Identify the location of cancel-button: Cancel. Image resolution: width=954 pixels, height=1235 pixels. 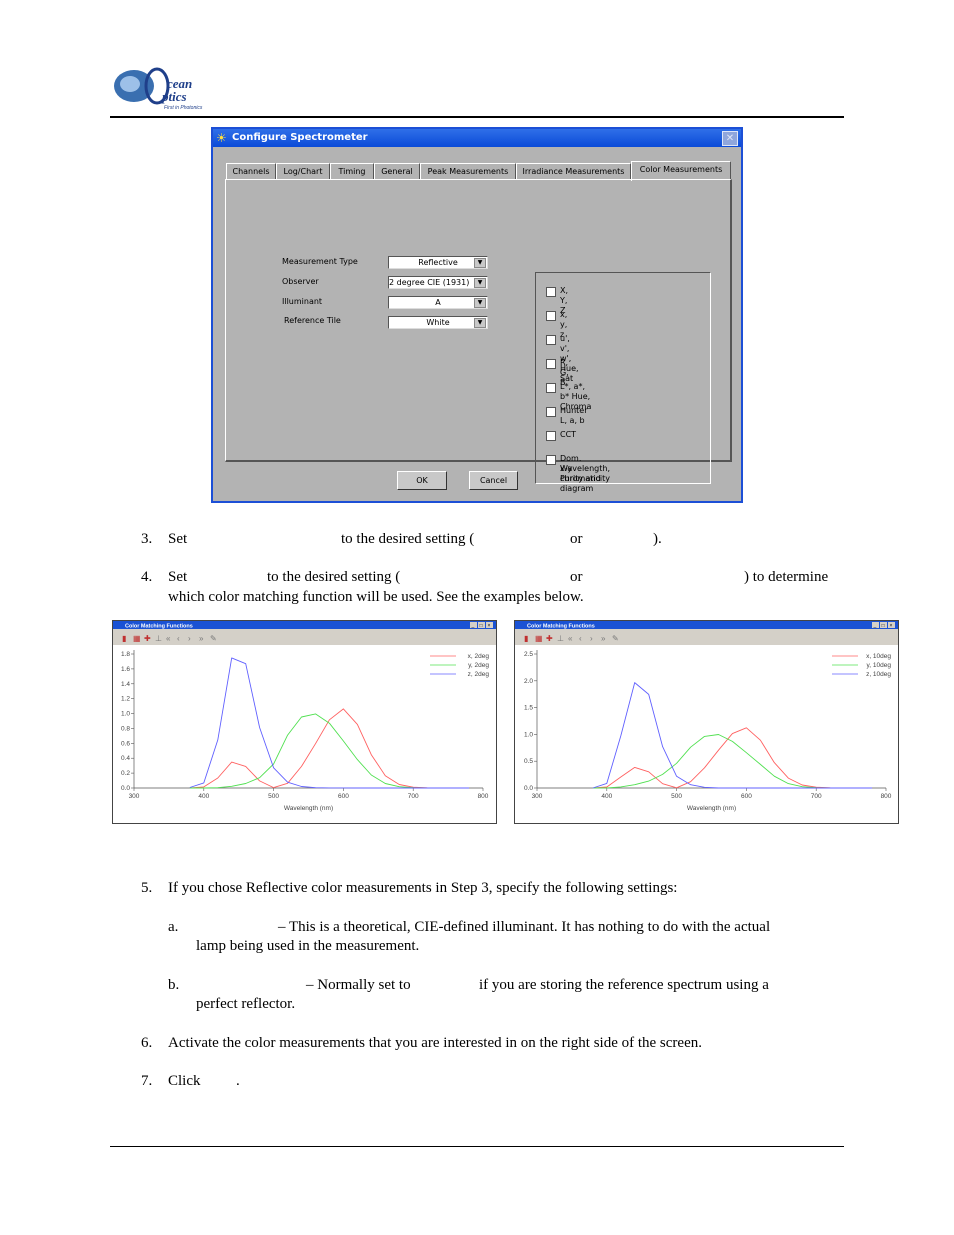
(493, 480).